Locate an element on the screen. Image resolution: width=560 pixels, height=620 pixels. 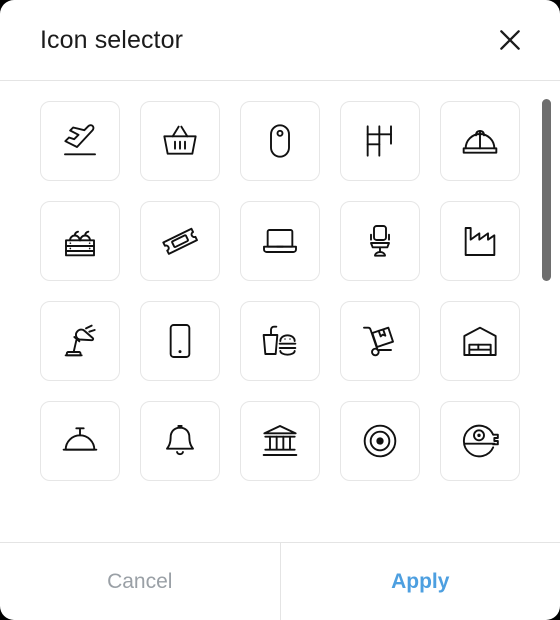
icon-tile-desk-lamp is located at coordinates (80, 341).